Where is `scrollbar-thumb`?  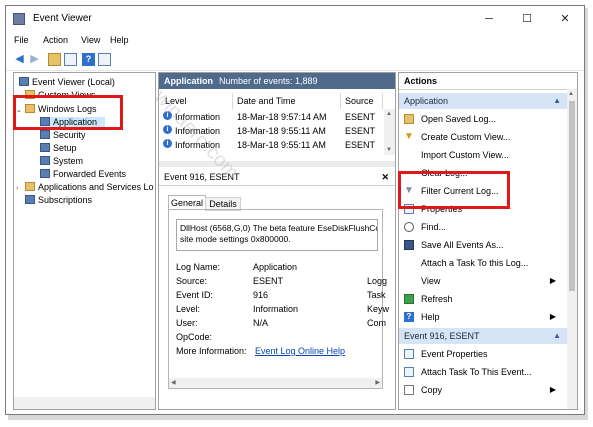
scrollbar-thumb is located at coordinates (572, 196).